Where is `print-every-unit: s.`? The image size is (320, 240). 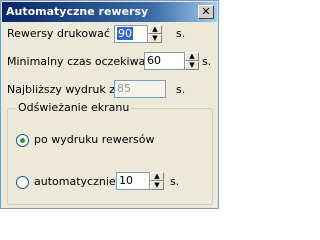
print-every-unit: s. is located at coordinates (181, 33).